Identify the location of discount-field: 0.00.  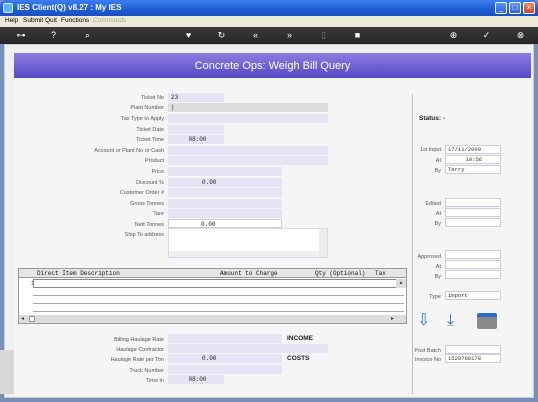
(225, 182).